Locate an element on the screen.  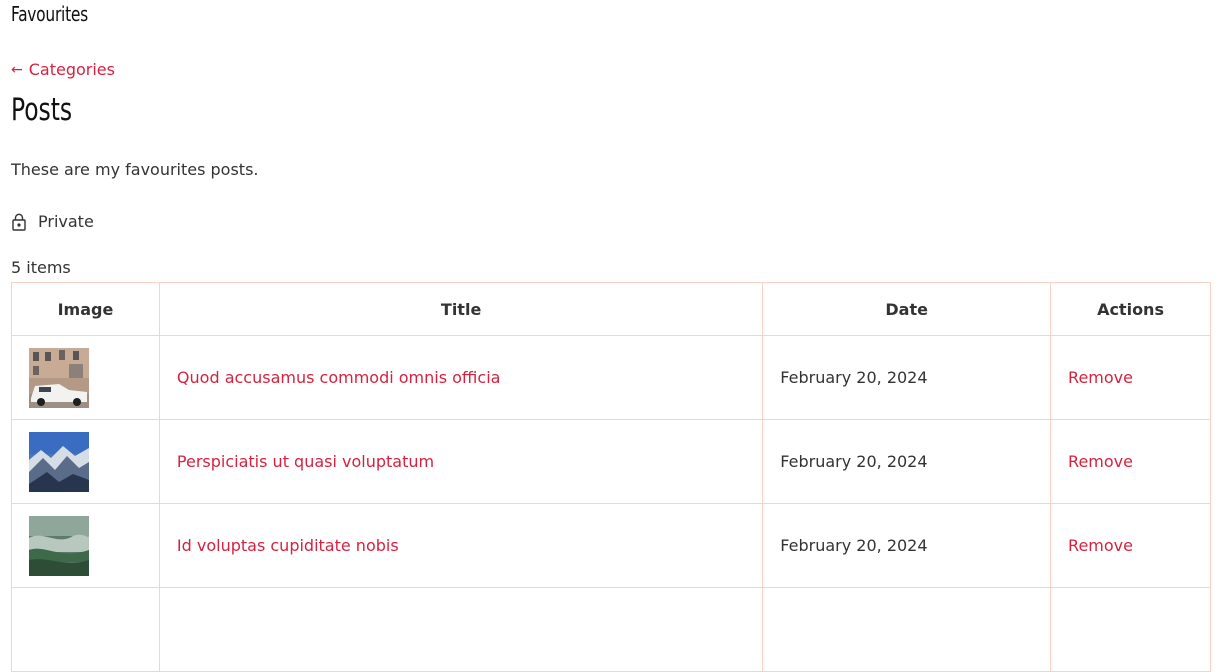
page-title: Posts is located at coordinates (42, 110).